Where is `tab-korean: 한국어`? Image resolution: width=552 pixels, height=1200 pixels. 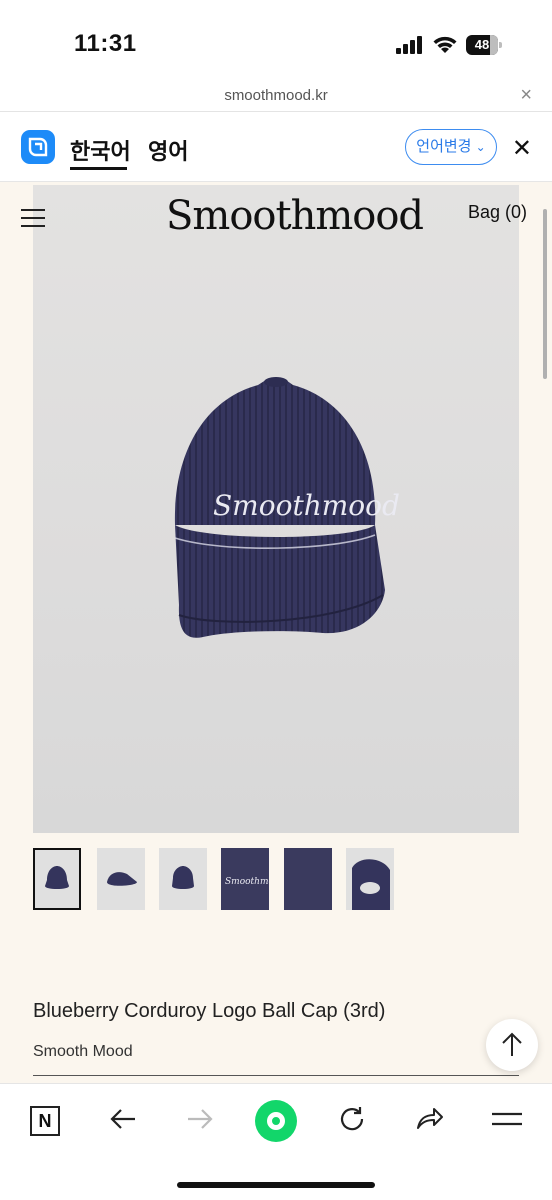 tab-korean: 한국어 is located at coordinates (100, 150).